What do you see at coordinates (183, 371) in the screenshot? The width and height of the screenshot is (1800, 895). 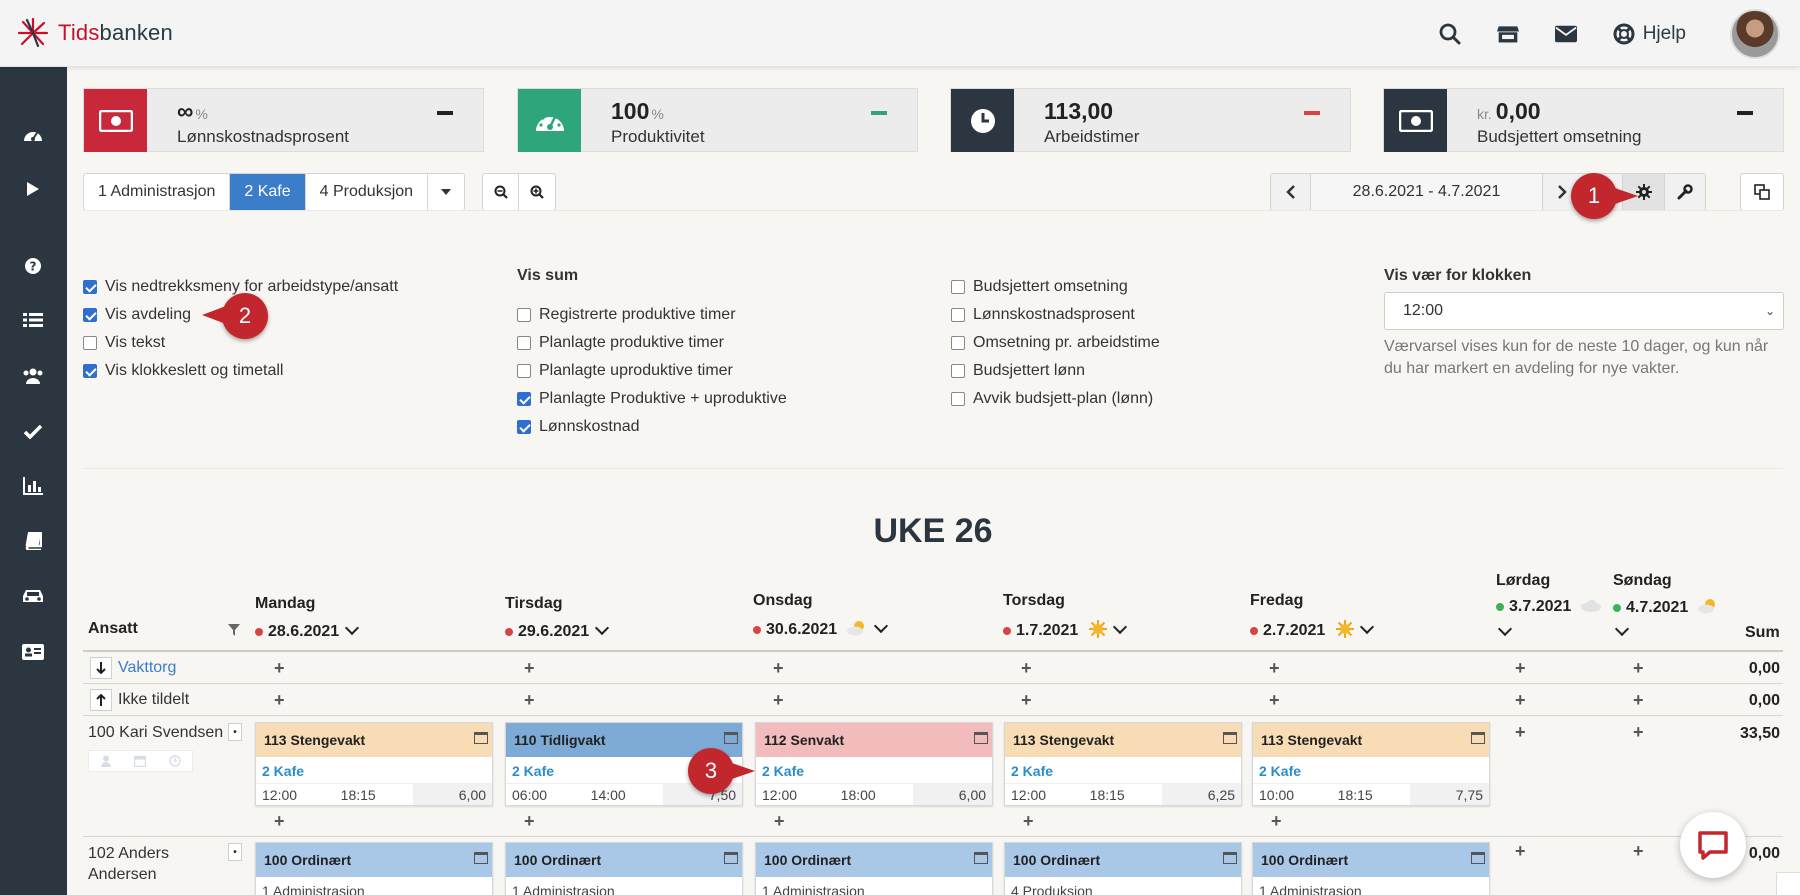 I see `checkbox-vis-klokkeslett: Vis klokkeslett og timetall` at bounding box center [183, 371].